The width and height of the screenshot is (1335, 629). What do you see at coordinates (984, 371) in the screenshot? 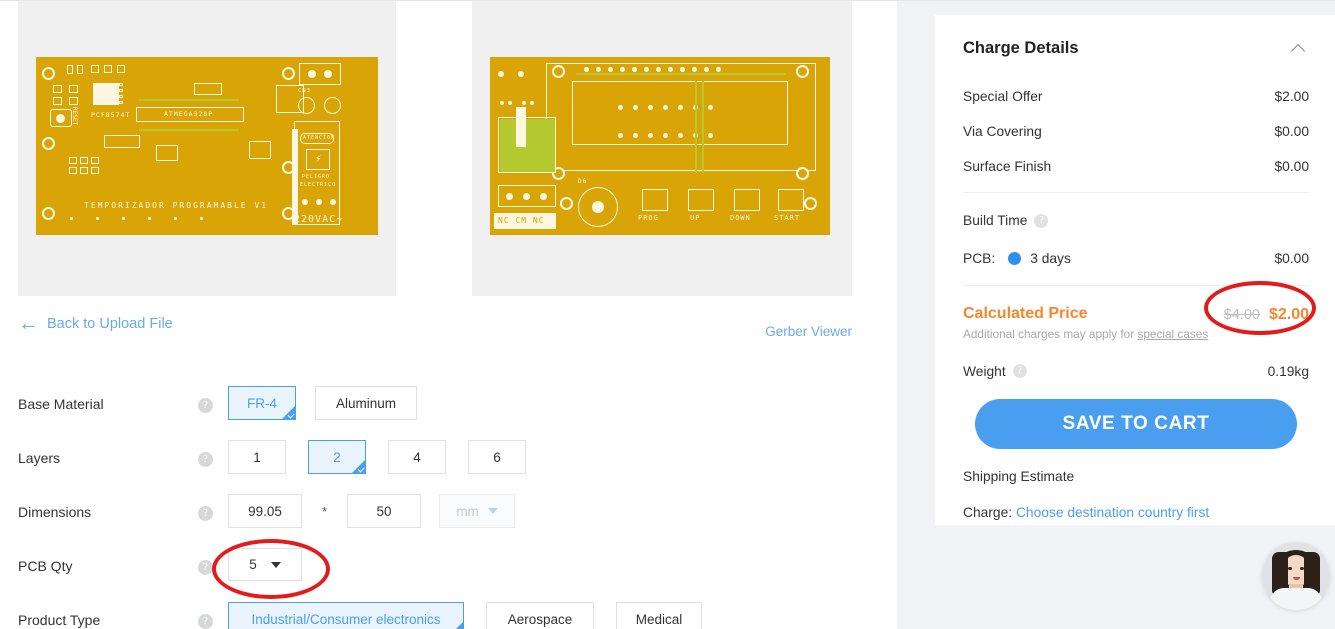
I see `weight-label: Weight` at bounding box center [984, 371].